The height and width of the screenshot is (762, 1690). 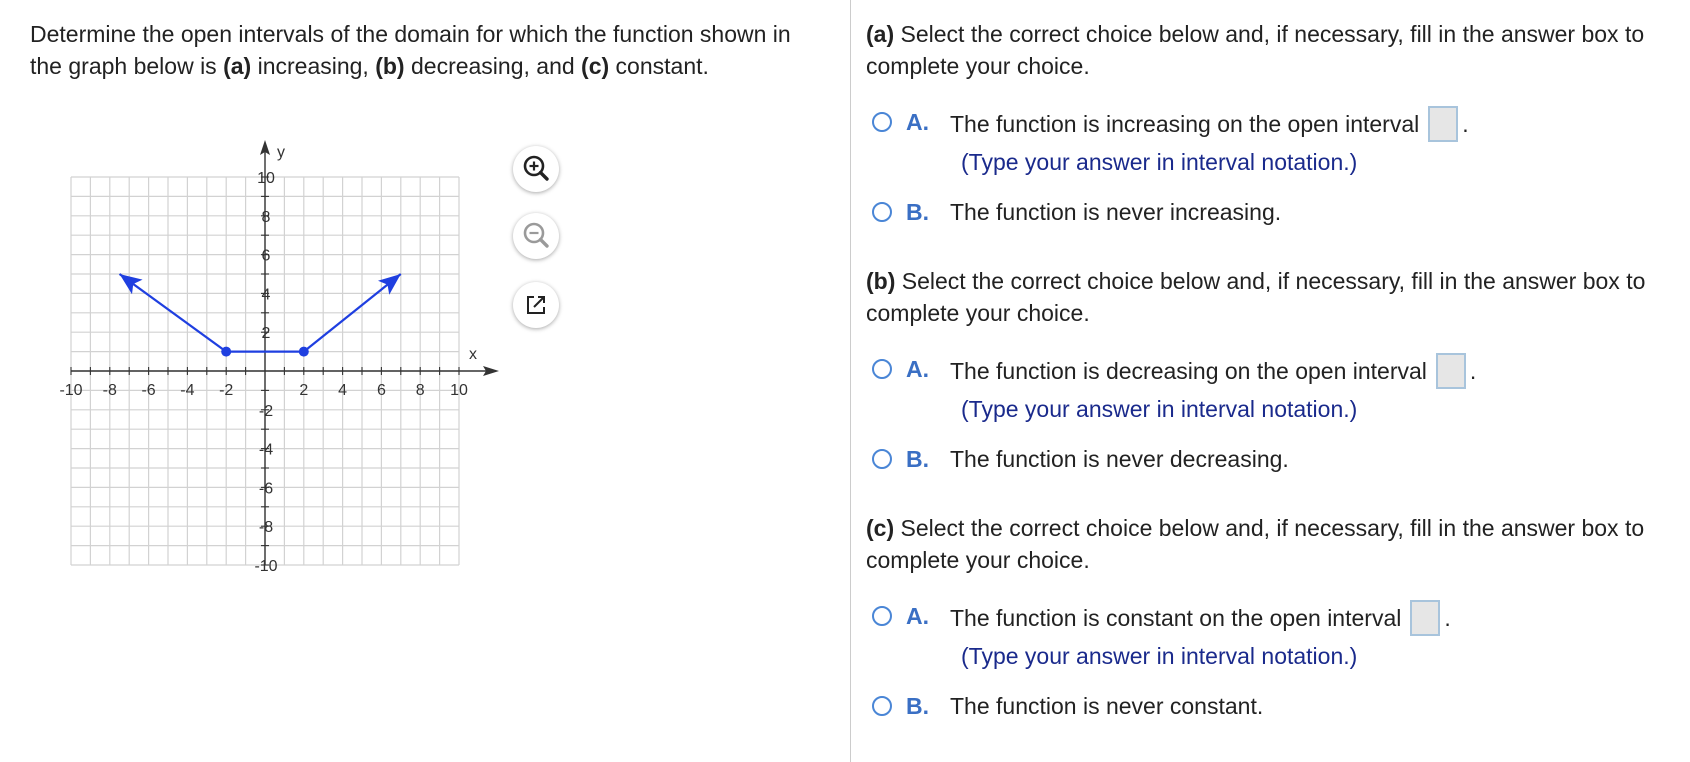 I want to click on x-tick-label: 8, so click(x=420, y=390).